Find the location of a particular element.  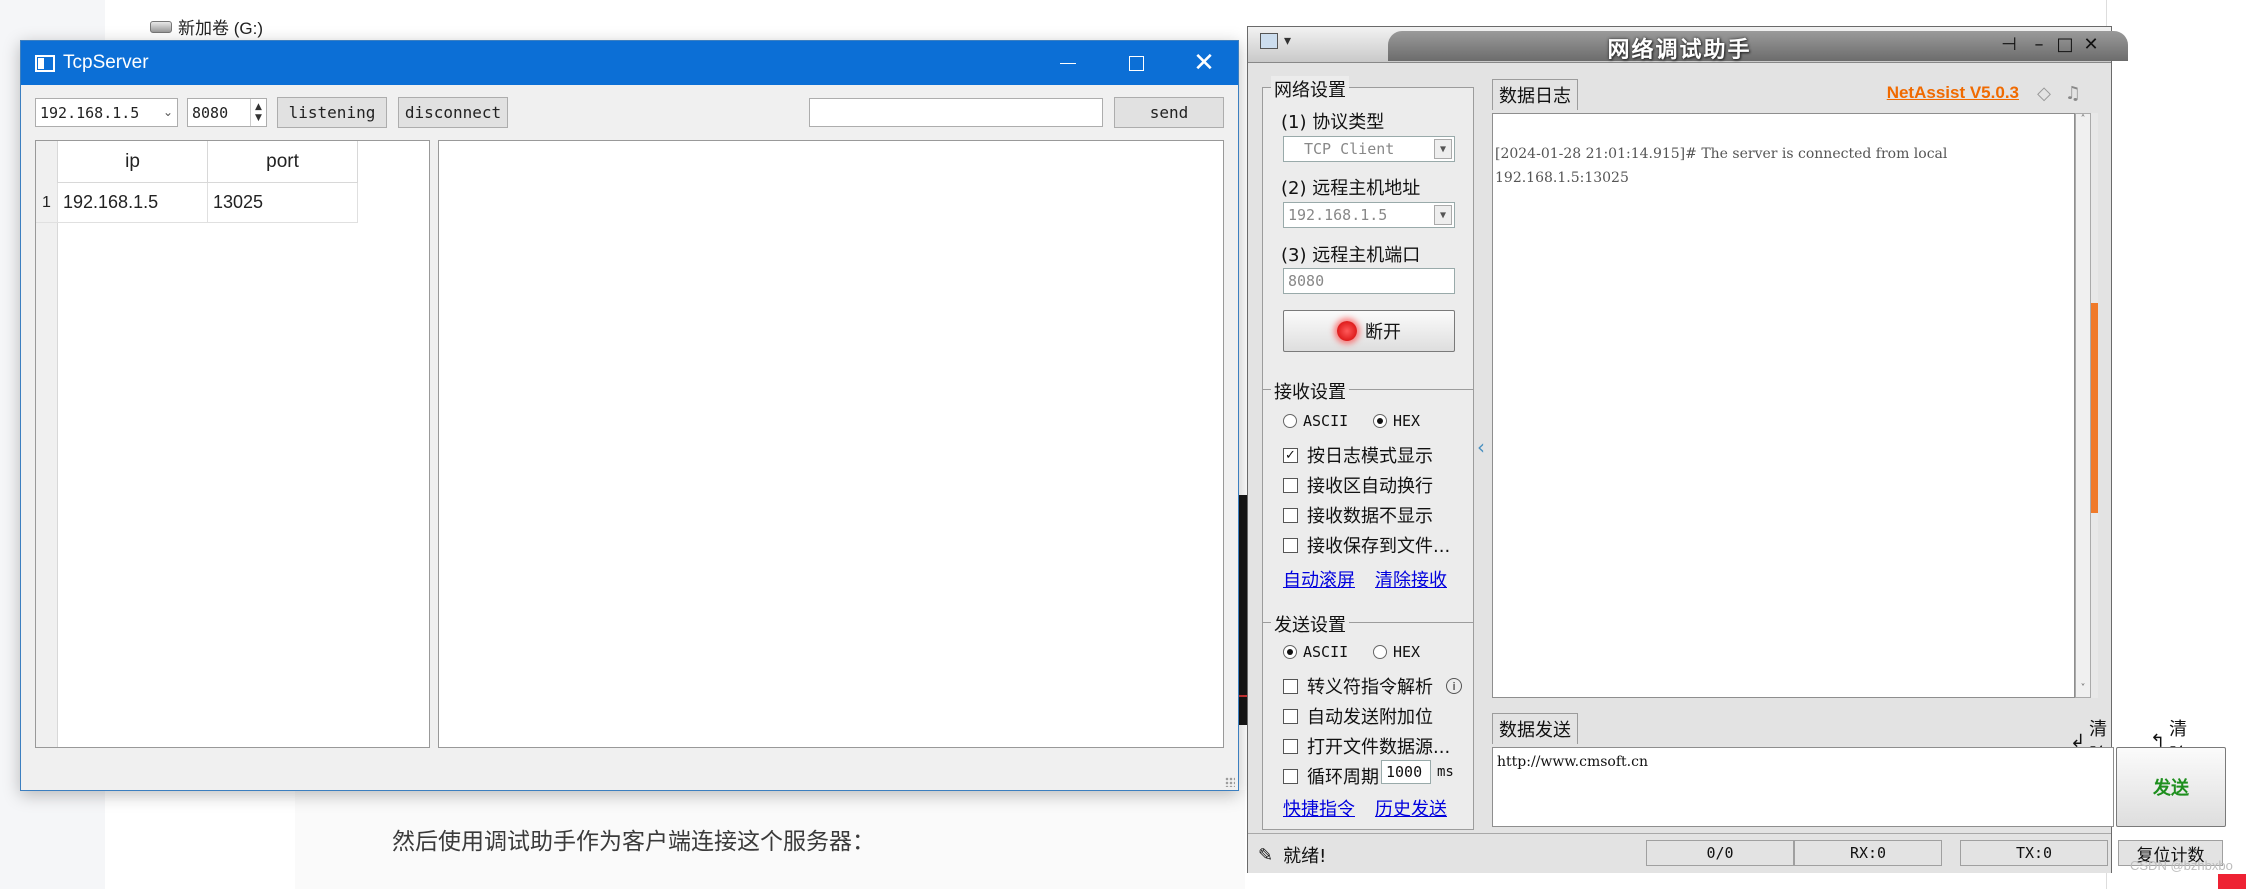

loop-period-checkbox: 循环周期 is located at coordinates (1331, 776).